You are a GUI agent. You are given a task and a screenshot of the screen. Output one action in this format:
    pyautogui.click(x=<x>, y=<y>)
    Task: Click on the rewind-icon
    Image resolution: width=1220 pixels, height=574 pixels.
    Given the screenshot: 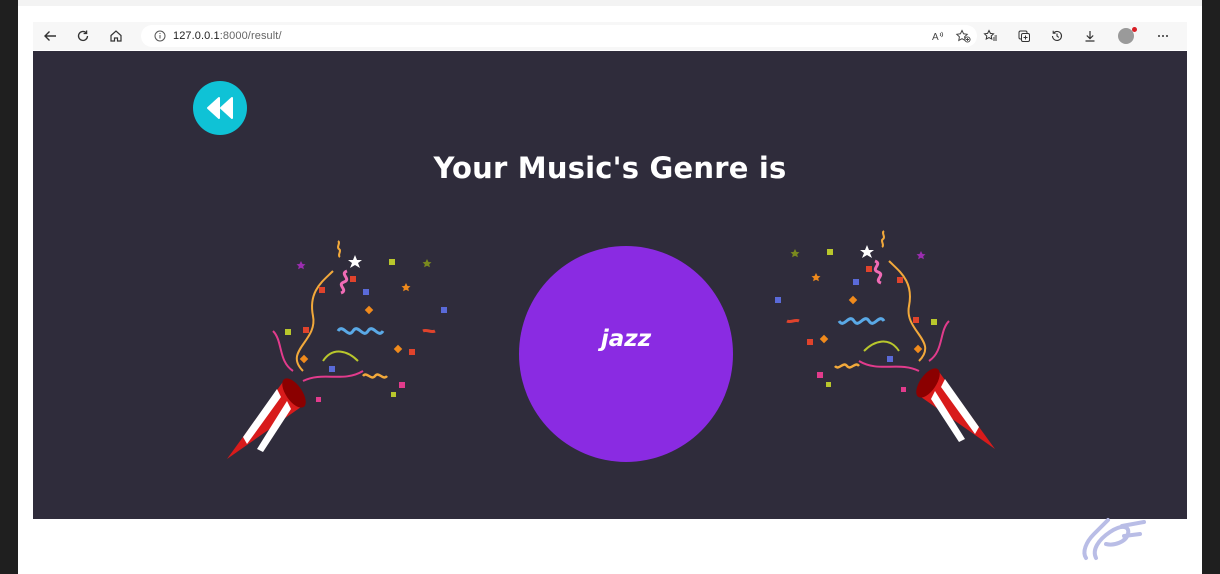 What is the action you would take?
    pyautogui.click(x=220, y=108)
    